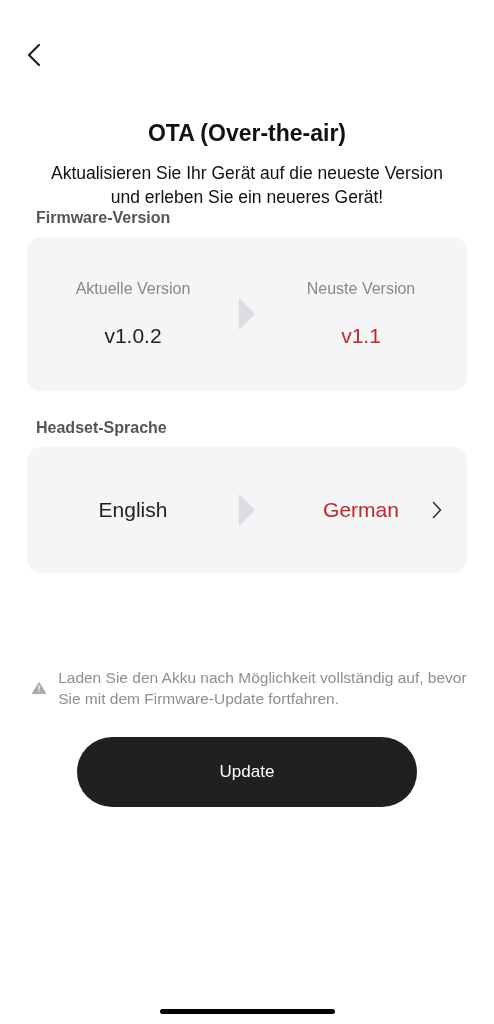 This screenshot has width=494, height=1024. Describe the element at coordinates (247, 772) in the screenshot. I see `update-button: Update` at that location.